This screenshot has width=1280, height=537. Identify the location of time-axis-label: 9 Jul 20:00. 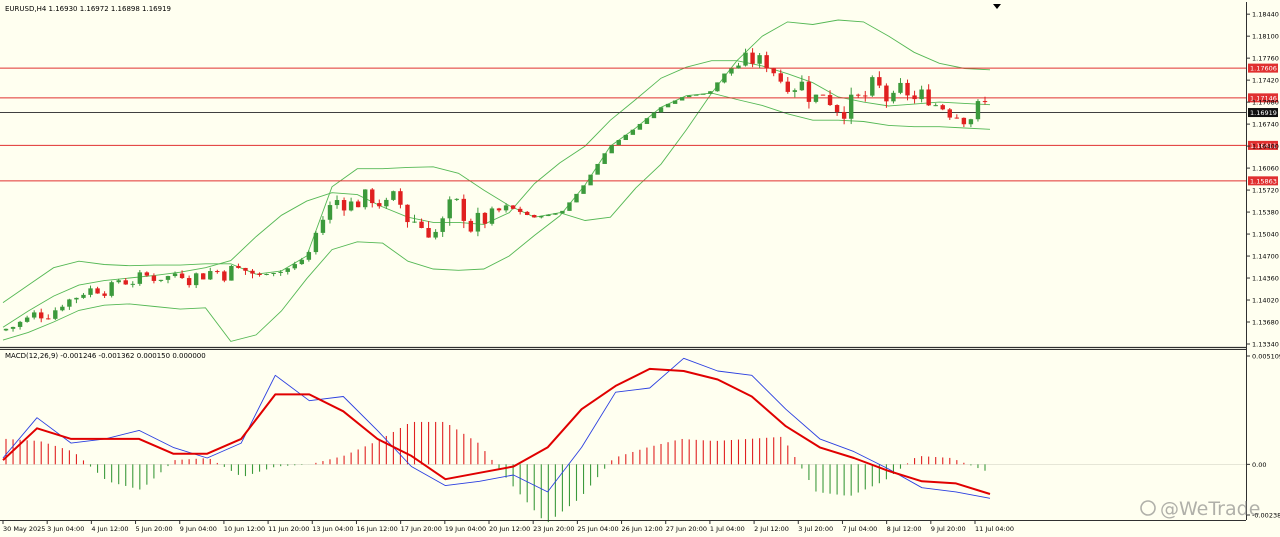
(948, 529).